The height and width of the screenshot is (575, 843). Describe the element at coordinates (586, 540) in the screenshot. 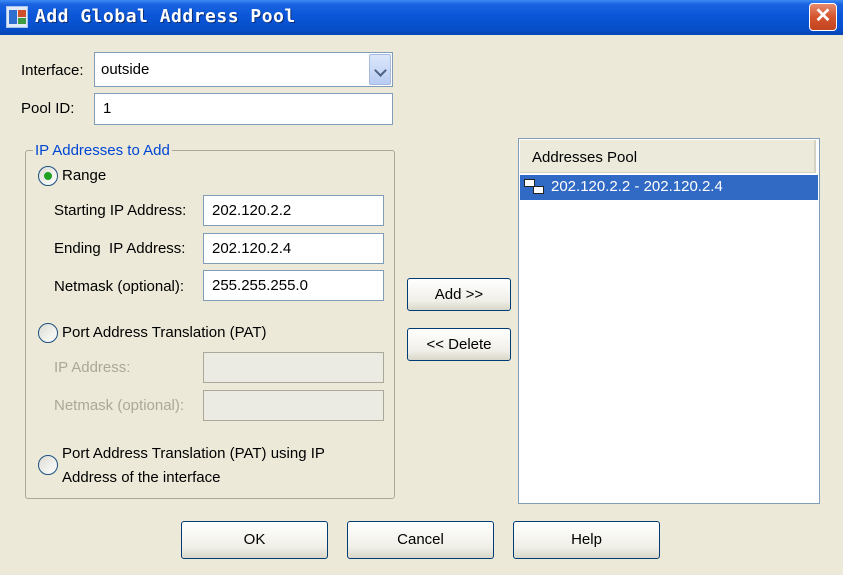

I see `help-button: Help` at that location.